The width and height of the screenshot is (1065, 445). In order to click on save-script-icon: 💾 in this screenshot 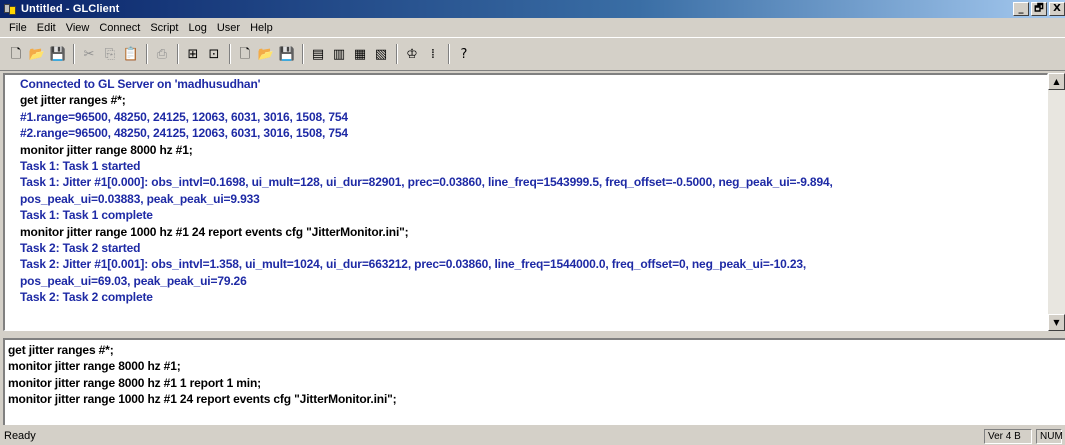, I will do `click(287, 54)`.